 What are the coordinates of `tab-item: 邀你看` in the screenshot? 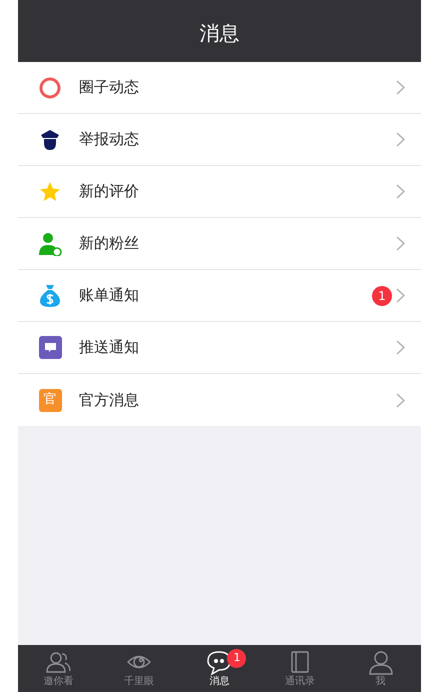 It's located at (58, 668).